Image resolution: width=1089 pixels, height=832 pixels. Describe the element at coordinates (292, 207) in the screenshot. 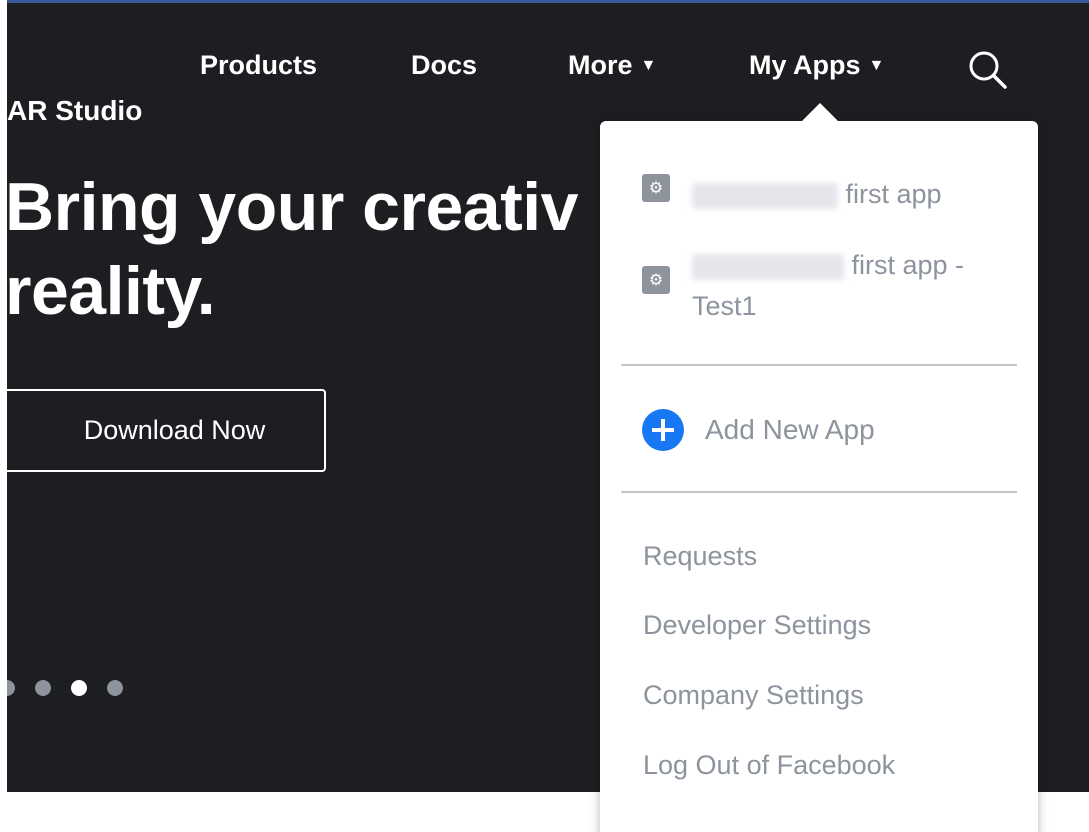

I see `headline-line-1: Bring your creativ` at that location.